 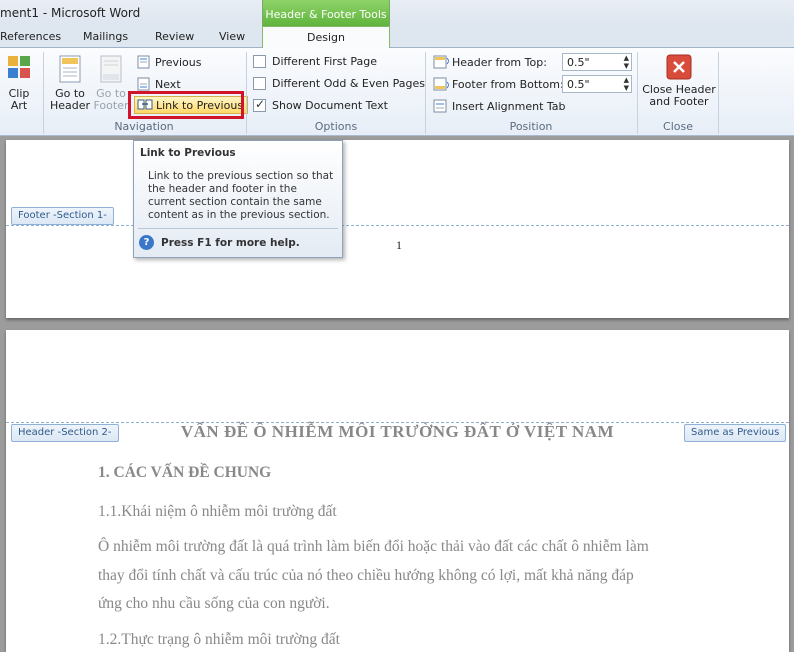 What do you see at coordinates (597, 84) in the screenshot?
I see `footer-from-bottom-input: 0.5" ▲ ▼` at bounding box center [597, 84].